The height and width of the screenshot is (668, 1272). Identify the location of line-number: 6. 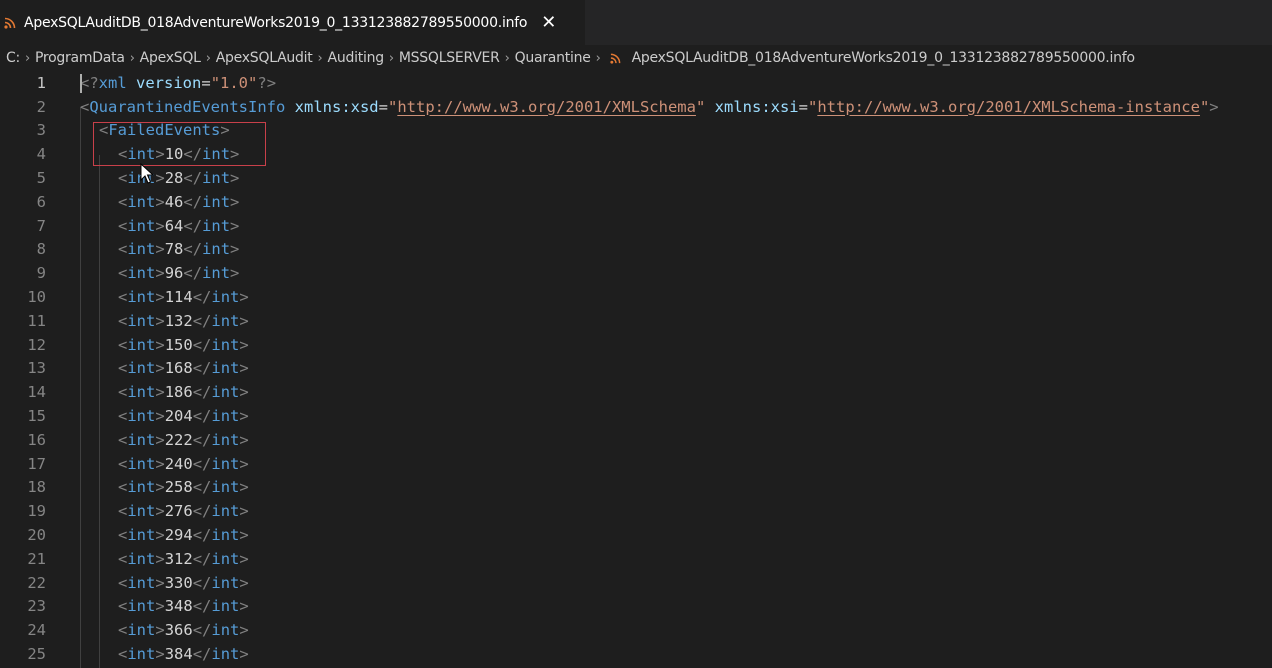
(41, 201).